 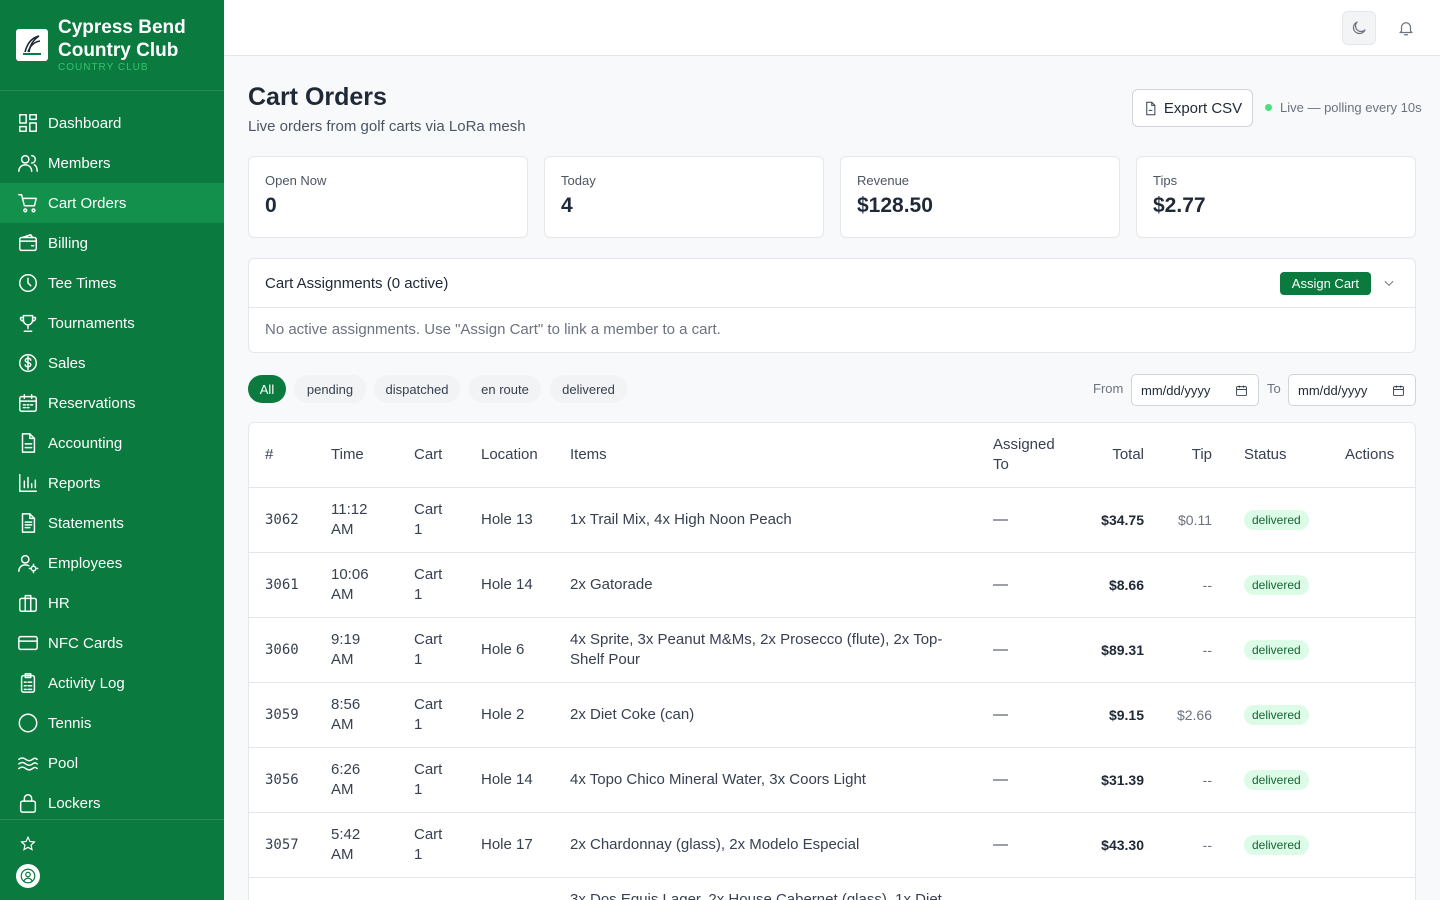 What do you see at coordinates (28, 483) in the screenshot?
I see `bar-chart-icon` at bounding box center [28, 483].